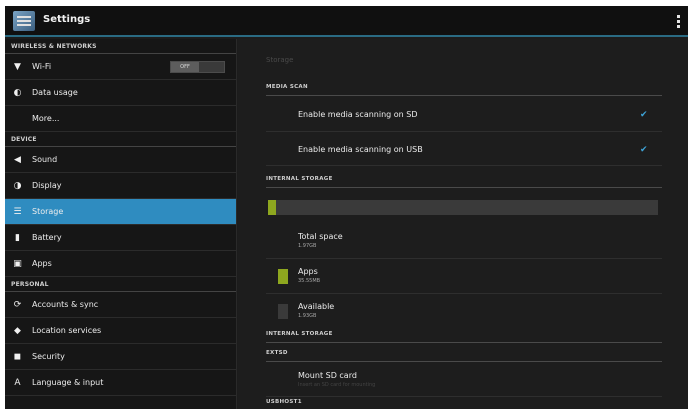 The image size is (692, 409). Describe the element at coordinates (320, 236) in the screenshot. I see `total-space-label: Total space` at that location.